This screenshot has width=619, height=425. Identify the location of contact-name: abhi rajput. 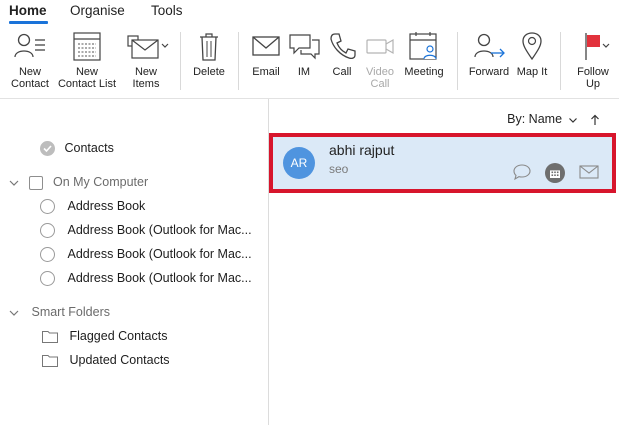
(362, 150).